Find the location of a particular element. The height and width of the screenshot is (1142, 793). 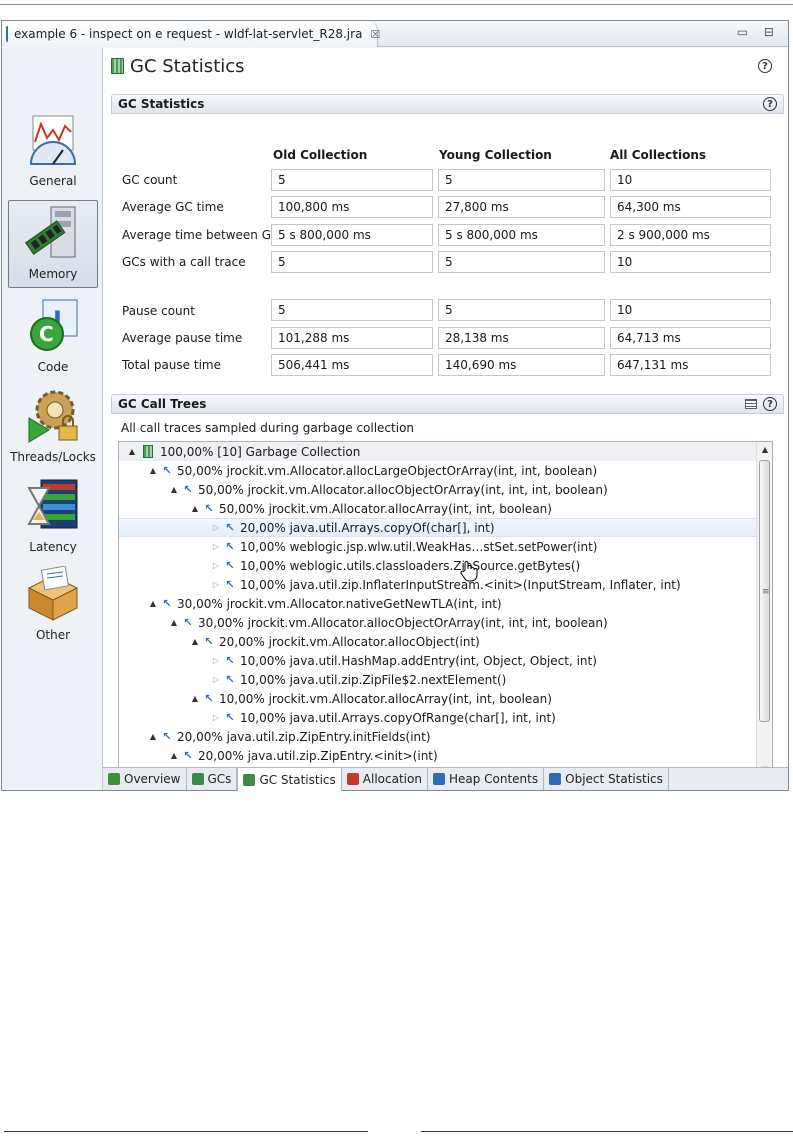

sidebar-item-general: General is located at coordinates (53, 150).